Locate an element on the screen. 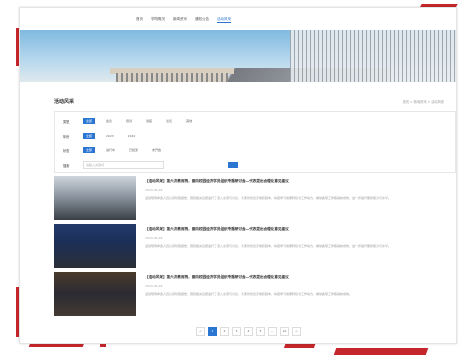 Image resolution: width=465 pixels, height=361 pixels. filter-chip: 2023 is located at coordinates (110, 136).